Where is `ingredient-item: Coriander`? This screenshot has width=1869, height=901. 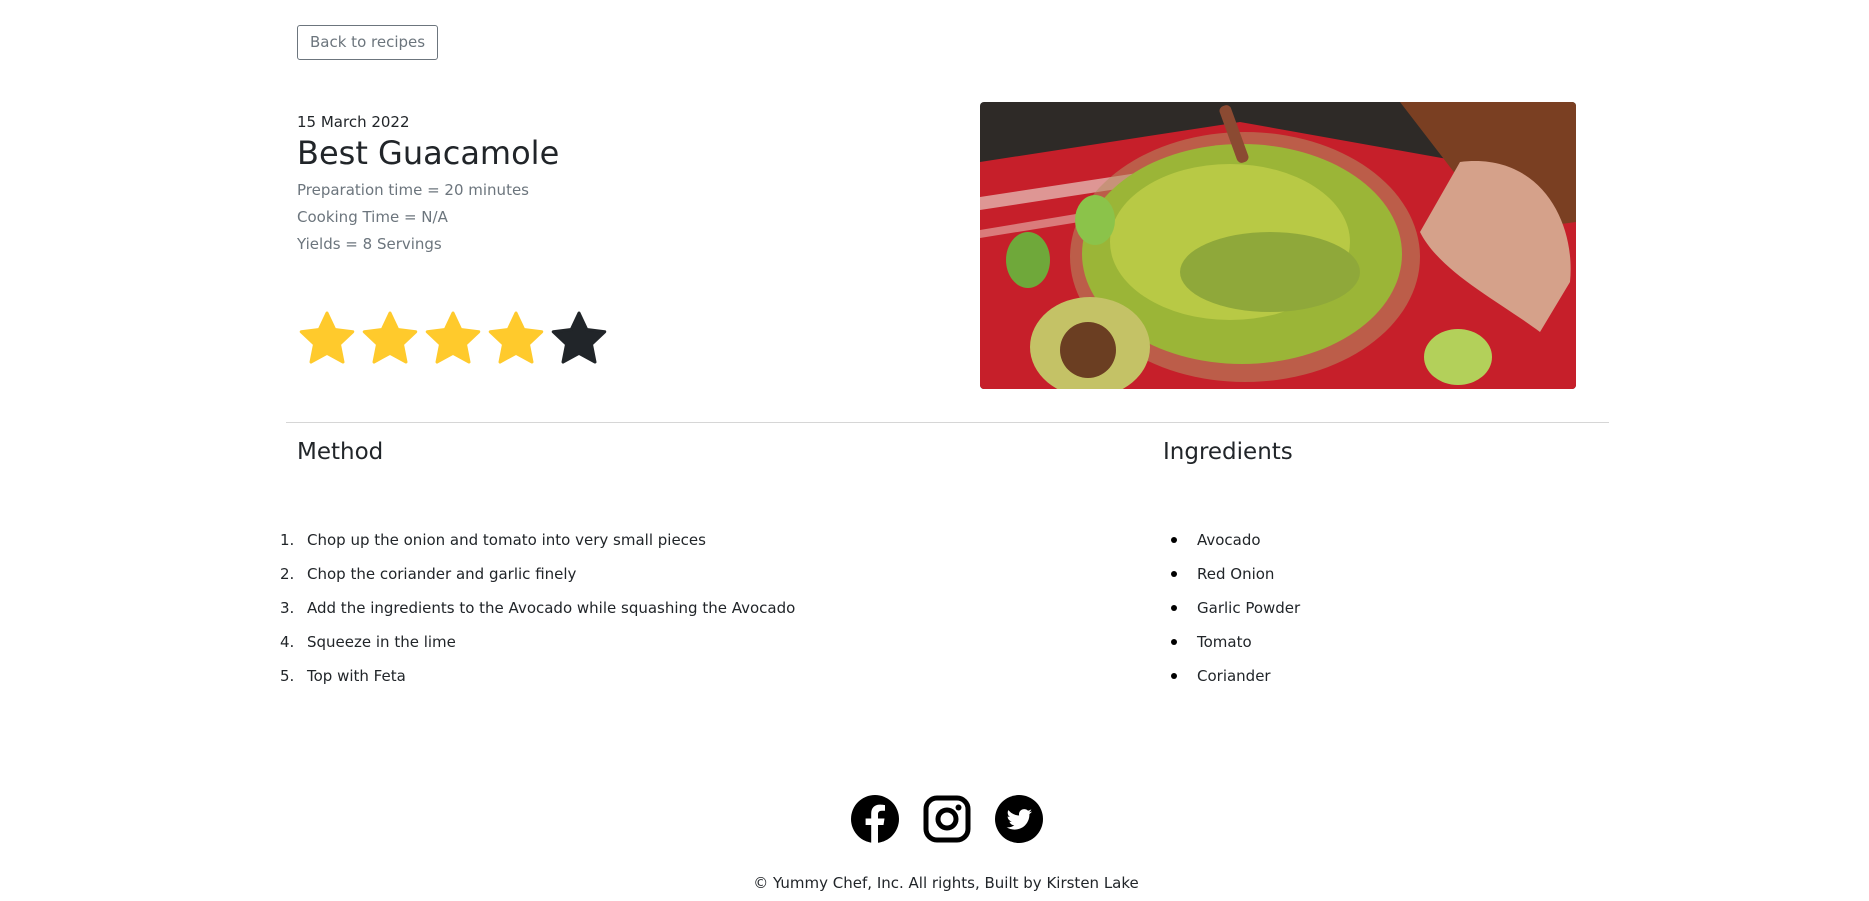
ingredient-item: Coriander is located at coordinates (1231, 676).